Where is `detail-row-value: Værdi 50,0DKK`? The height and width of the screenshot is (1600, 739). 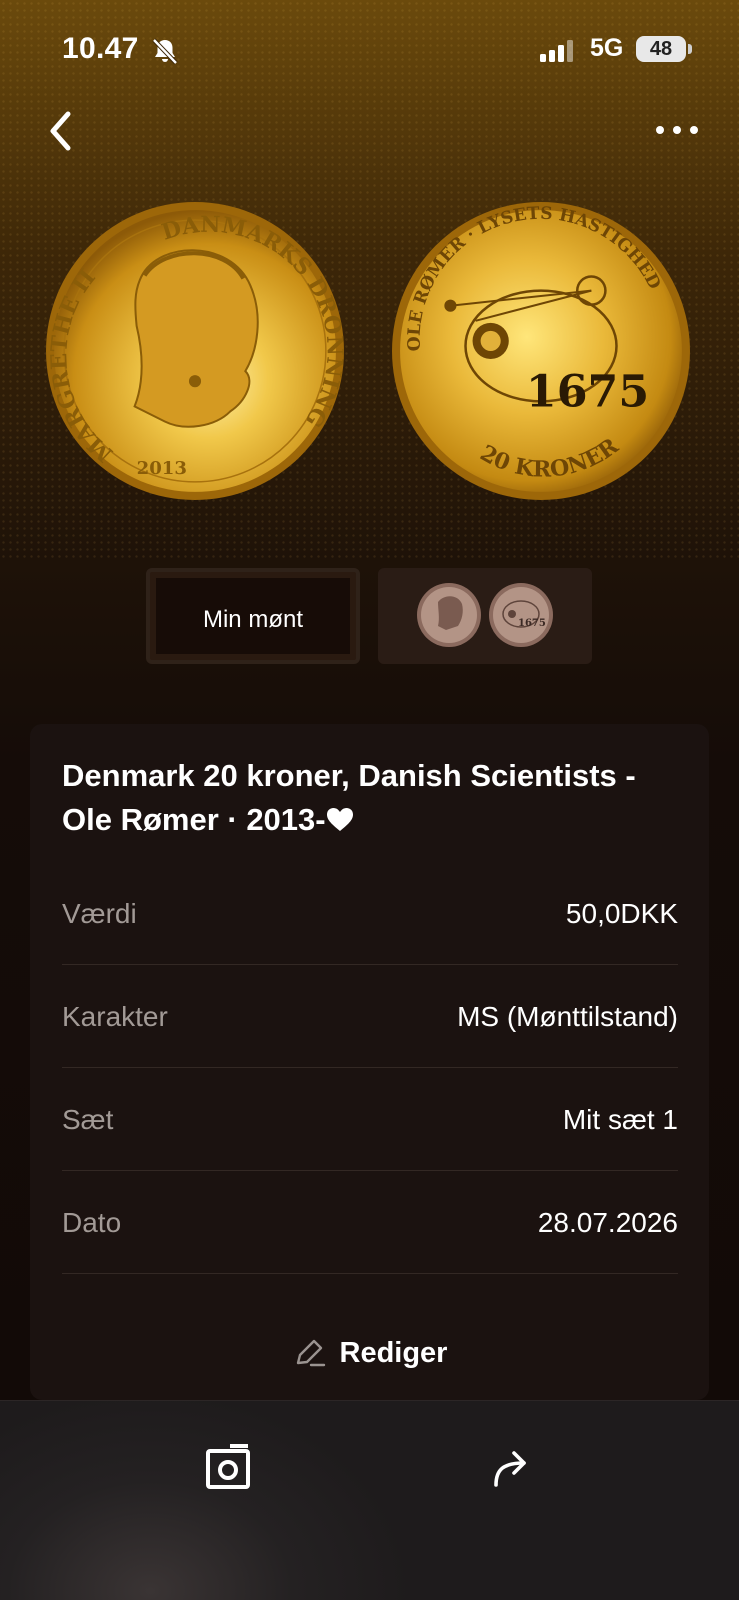
detail-row-value: Værdi 50,0DKK is located at coordinates (370, 913).